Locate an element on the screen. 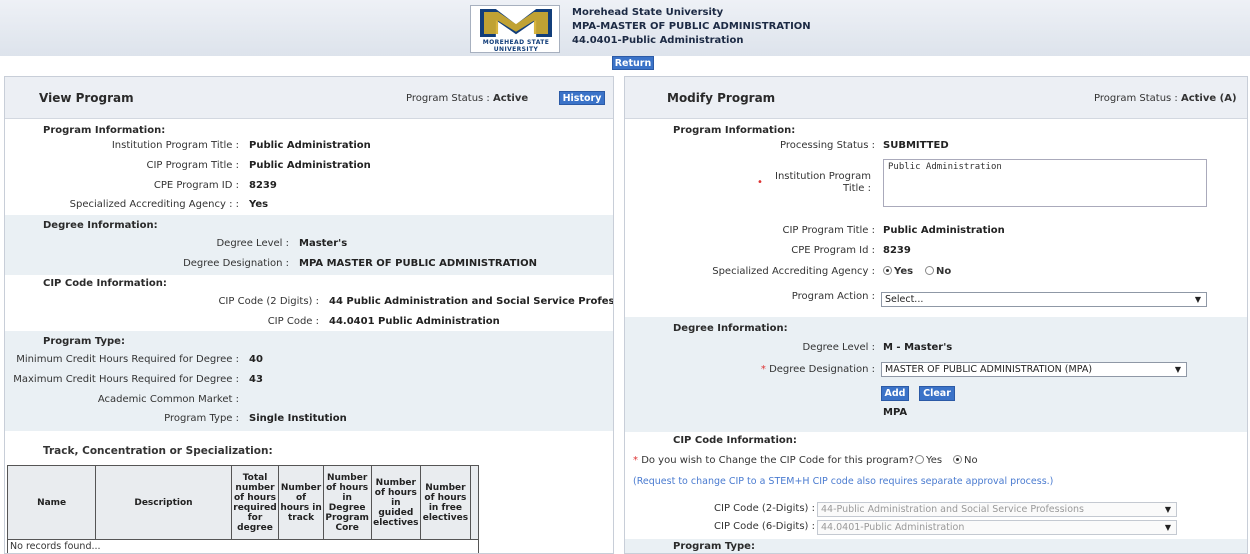 The height and width of the screenshot is (554, 1250). program-cip: 44.0401-Public Administration is located at coordinates (658, 40).